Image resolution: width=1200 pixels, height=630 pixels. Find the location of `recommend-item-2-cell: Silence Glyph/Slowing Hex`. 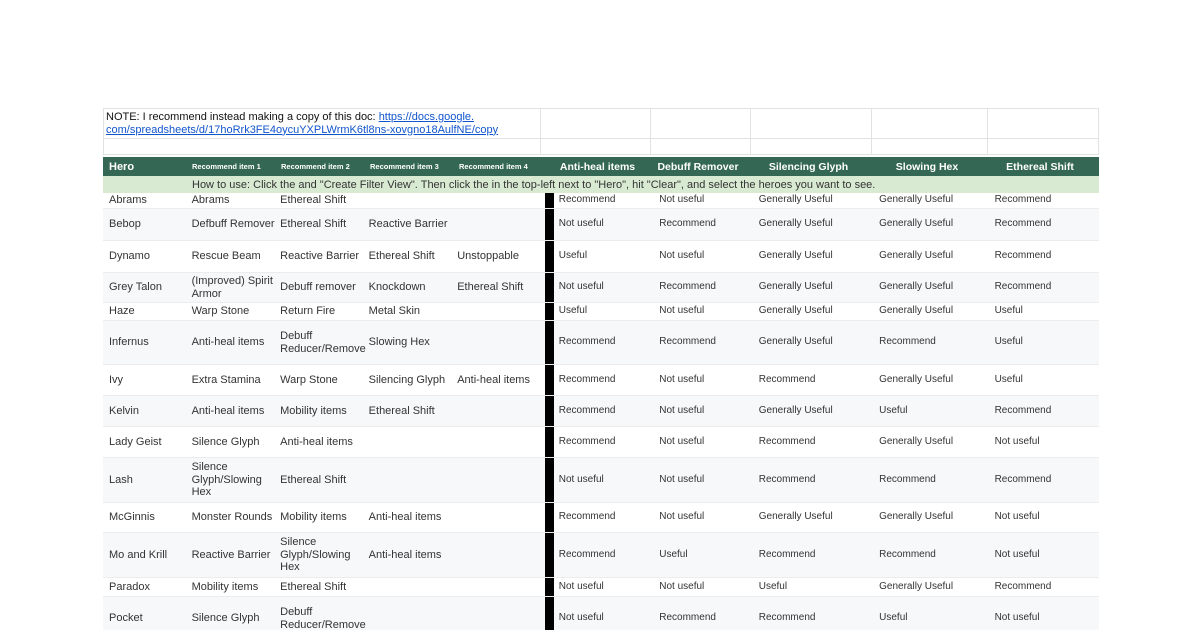

recommend-item-2-cell: Silence Glyph/Slowing Hex is located at coordinates (321, 555).